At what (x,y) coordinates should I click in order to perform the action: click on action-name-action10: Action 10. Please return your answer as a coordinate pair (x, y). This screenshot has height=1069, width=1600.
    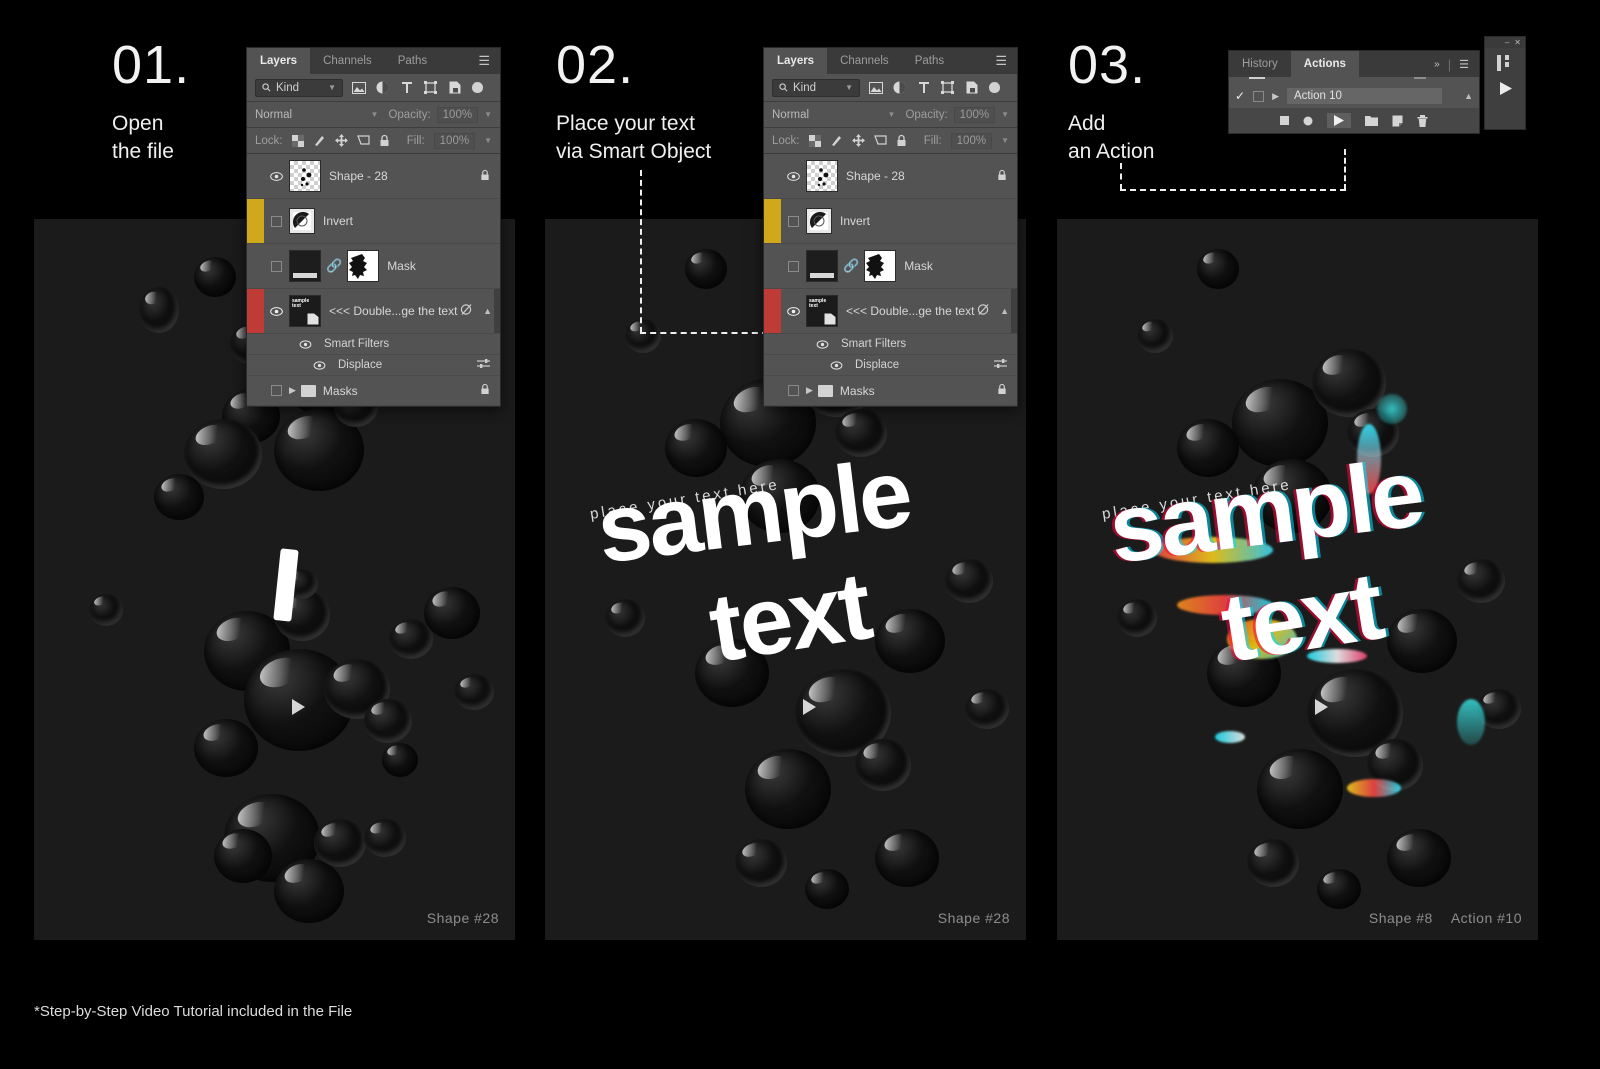
    Looking at the image, I should click on (1364, 96).